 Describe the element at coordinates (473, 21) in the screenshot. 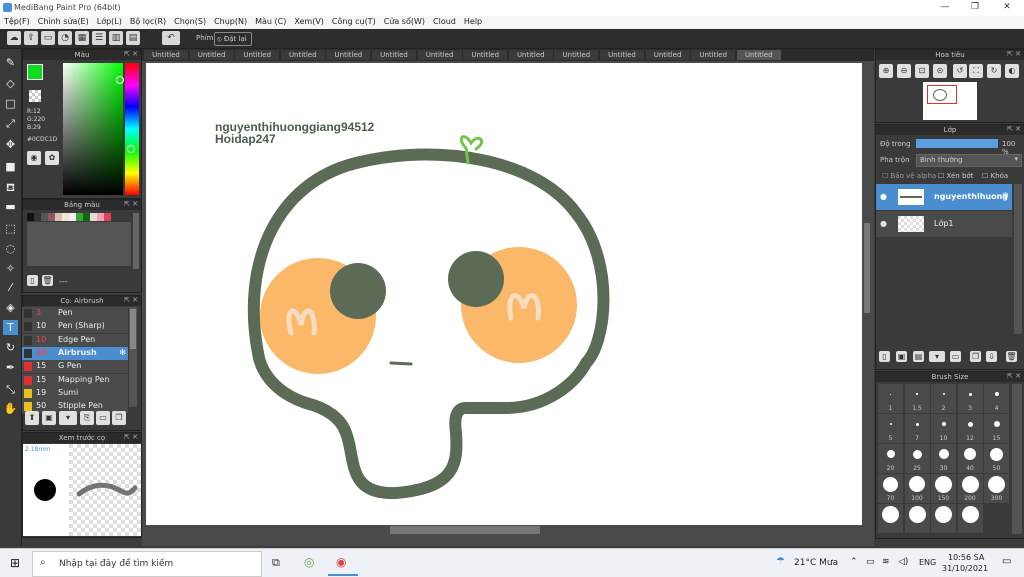

I see `menu-help: Help` at that location.